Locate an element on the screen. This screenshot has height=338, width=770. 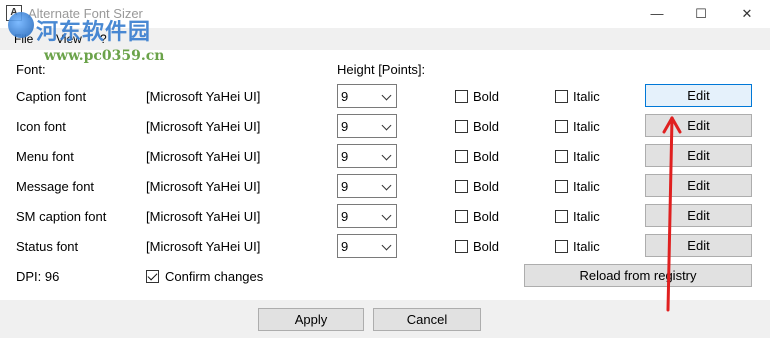
watermark-url: www.pc0359.cn is located at coordinates (104, 56).